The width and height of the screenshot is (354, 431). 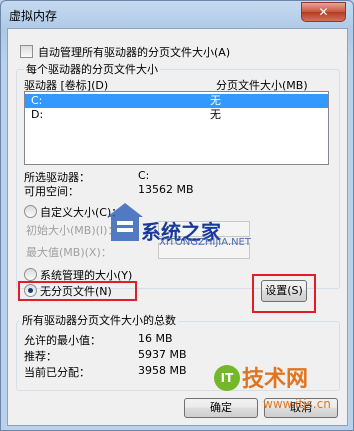 I want to click on watermark-brand-url: XITONGZHIJIA.NET, so click(x=205, y=242).